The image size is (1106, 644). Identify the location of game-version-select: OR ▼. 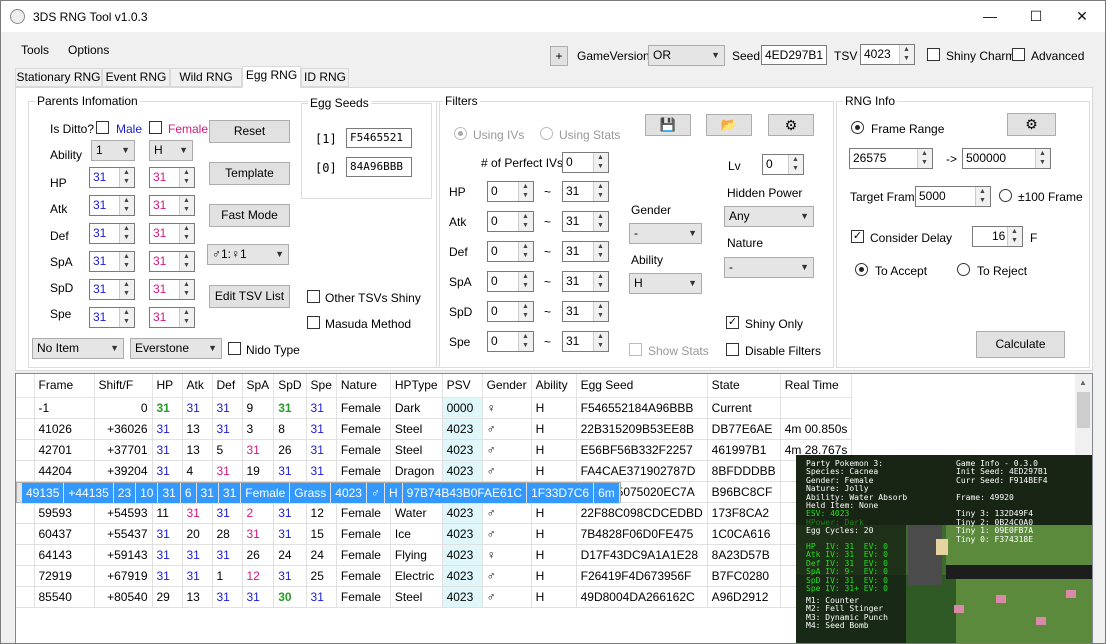
(686, 55).